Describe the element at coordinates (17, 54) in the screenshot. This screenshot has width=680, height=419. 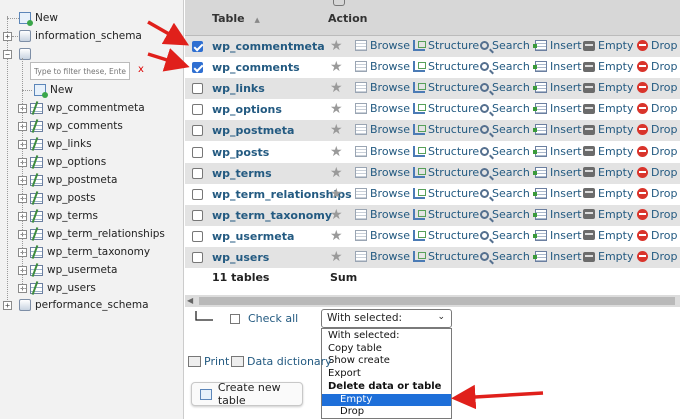
I see `sidebar-db-current: −` at that location.